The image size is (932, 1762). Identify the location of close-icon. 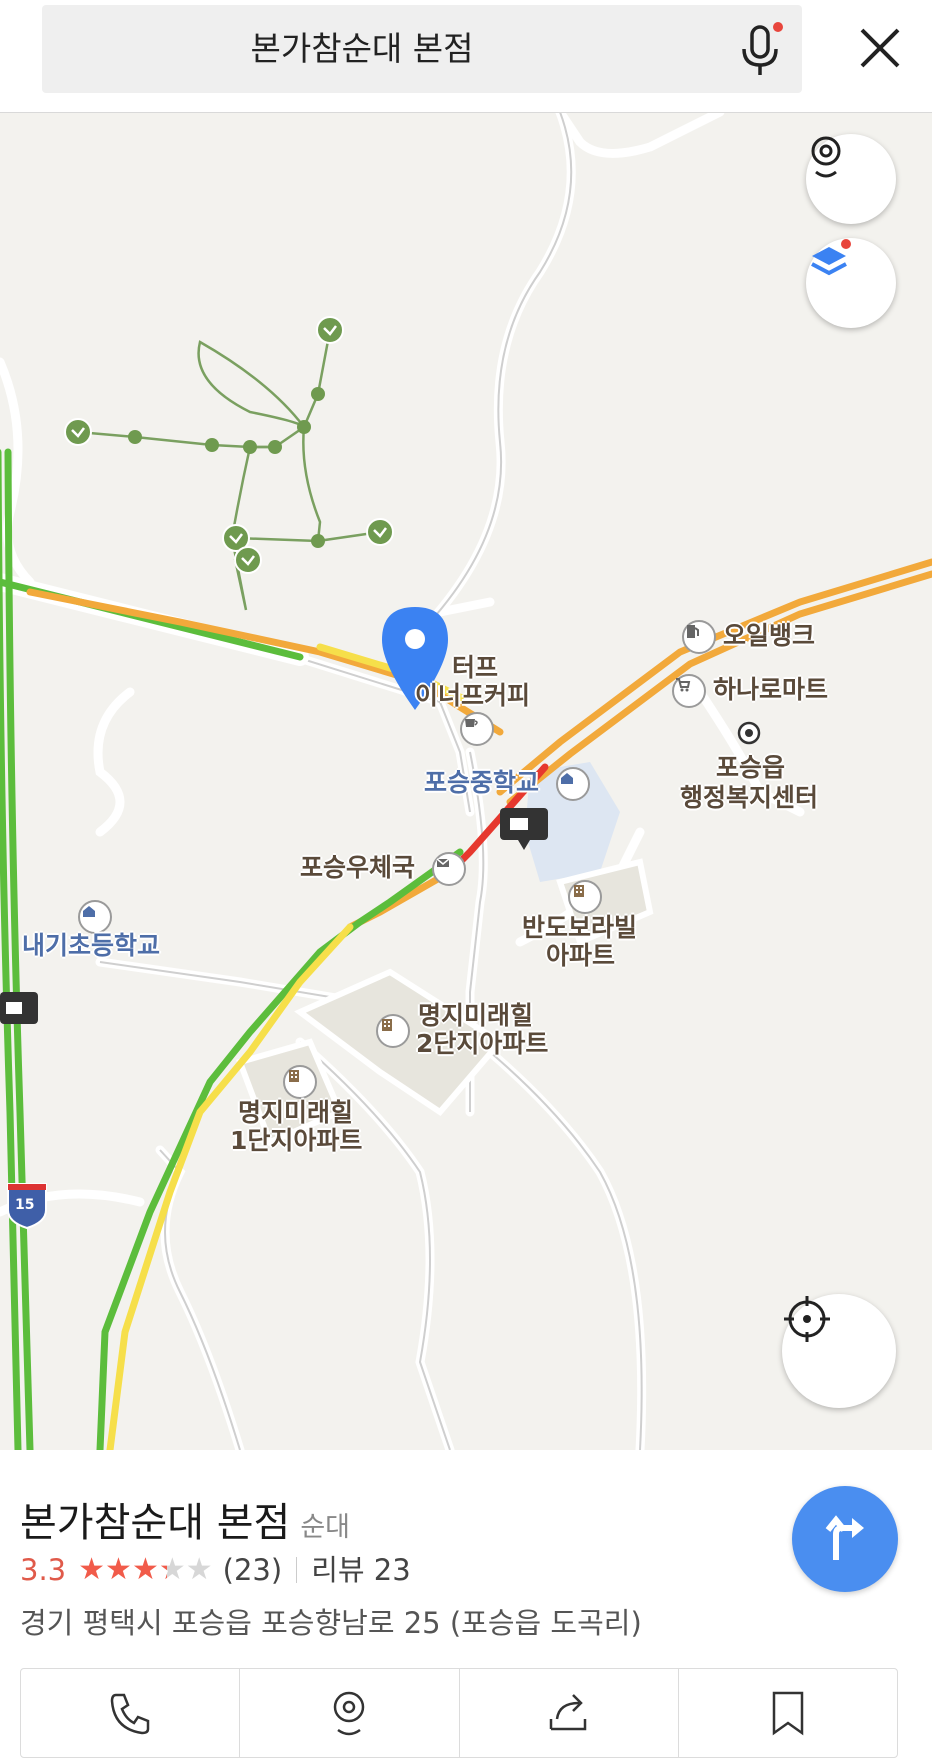
(880, 48).